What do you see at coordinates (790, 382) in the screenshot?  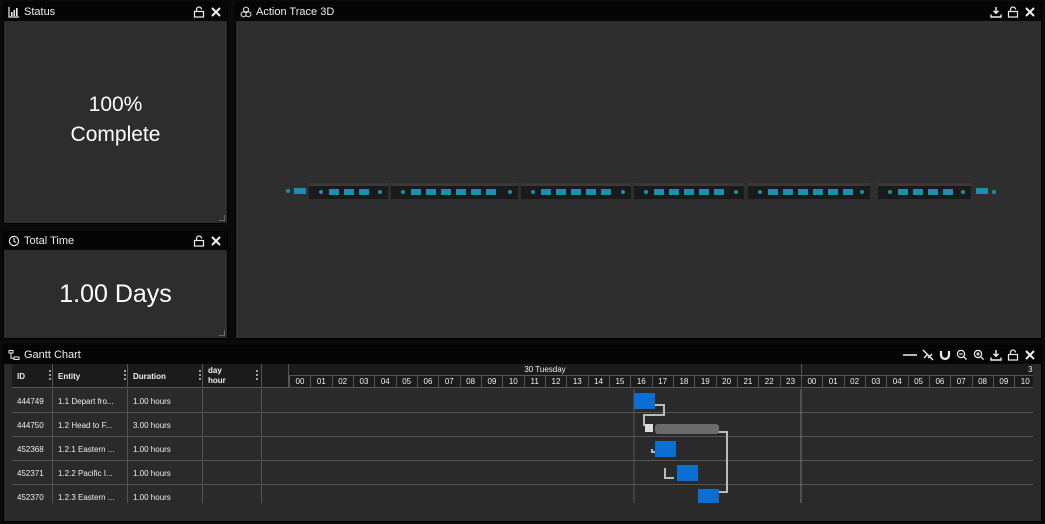 I see `hour-cell: 23` at bounding box center [790, 382].